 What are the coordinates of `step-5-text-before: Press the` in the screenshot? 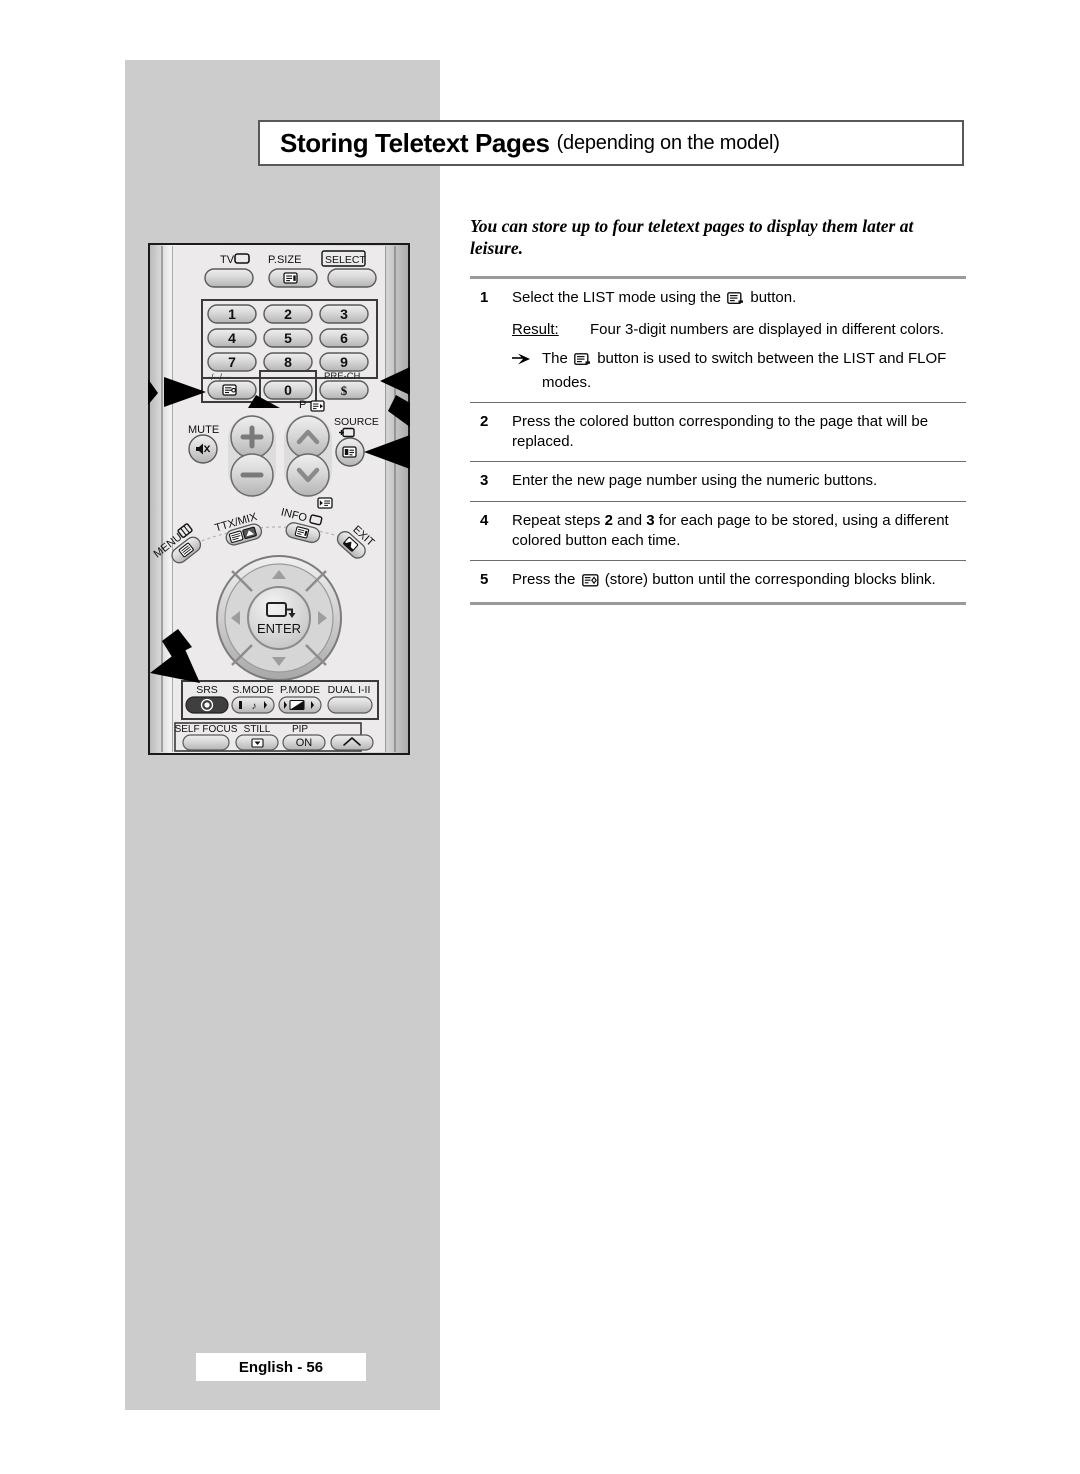 It's located at (544, 580).